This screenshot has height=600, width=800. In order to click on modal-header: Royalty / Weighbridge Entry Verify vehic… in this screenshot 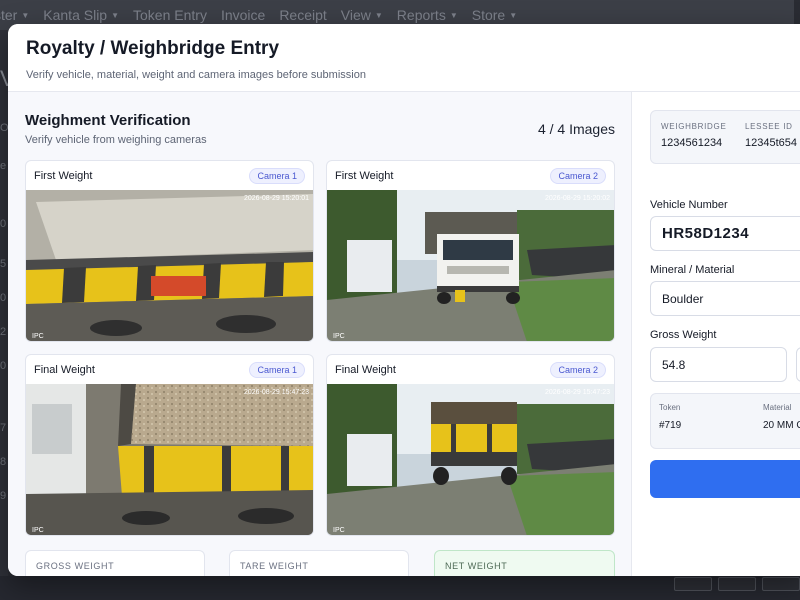, I will do `click(404, 58)`.